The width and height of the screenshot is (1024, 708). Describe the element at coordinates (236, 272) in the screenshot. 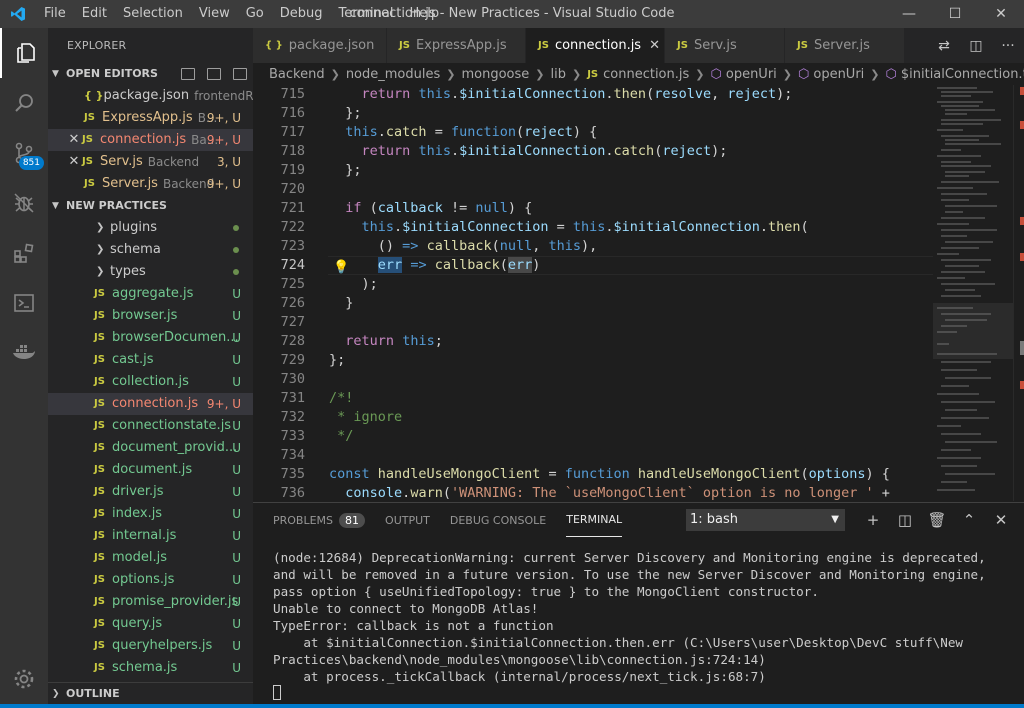

I see `untracked-dot-icon` at that location.